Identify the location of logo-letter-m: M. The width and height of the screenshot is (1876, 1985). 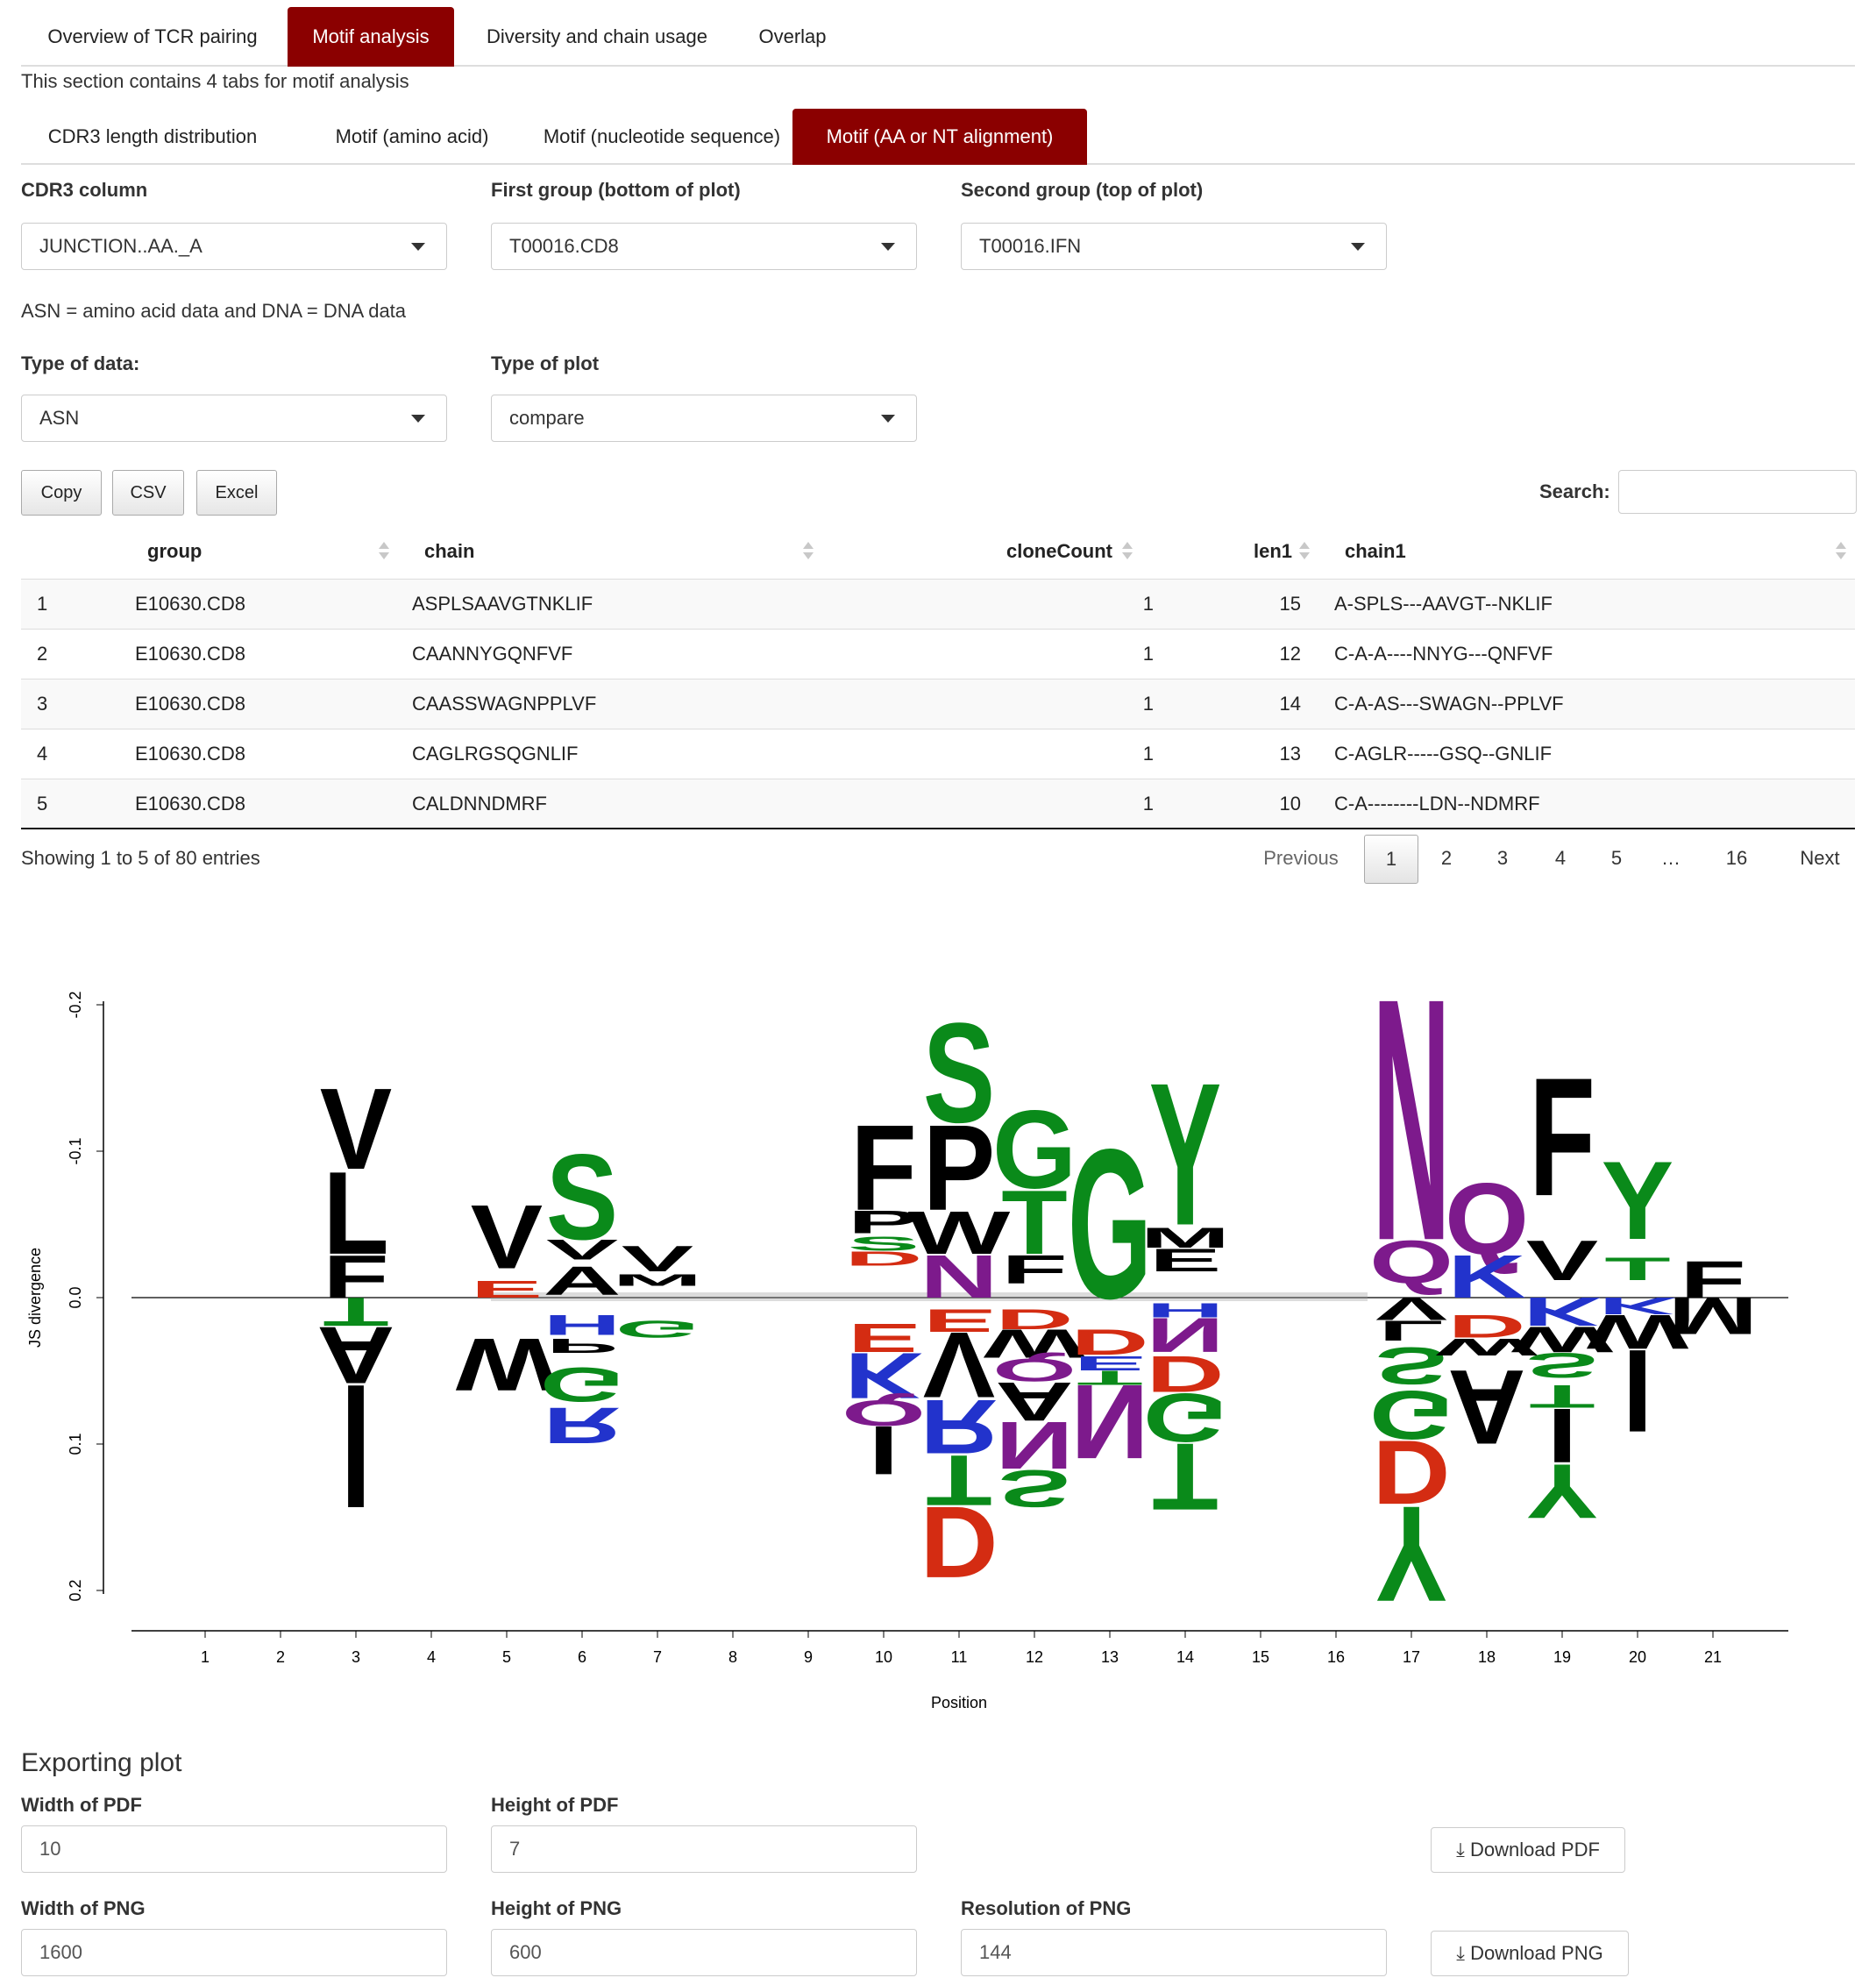
(1713, 1316).